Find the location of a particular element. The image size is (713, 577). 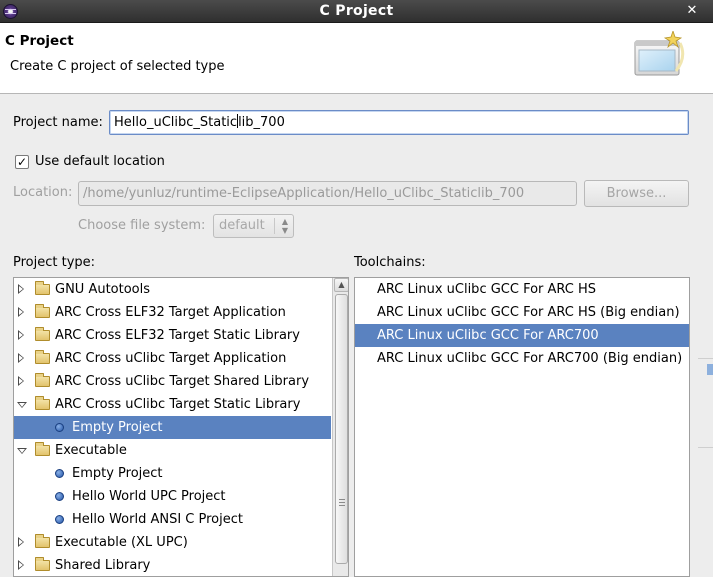

window-title: C Project is located at coordinates (356, 11).